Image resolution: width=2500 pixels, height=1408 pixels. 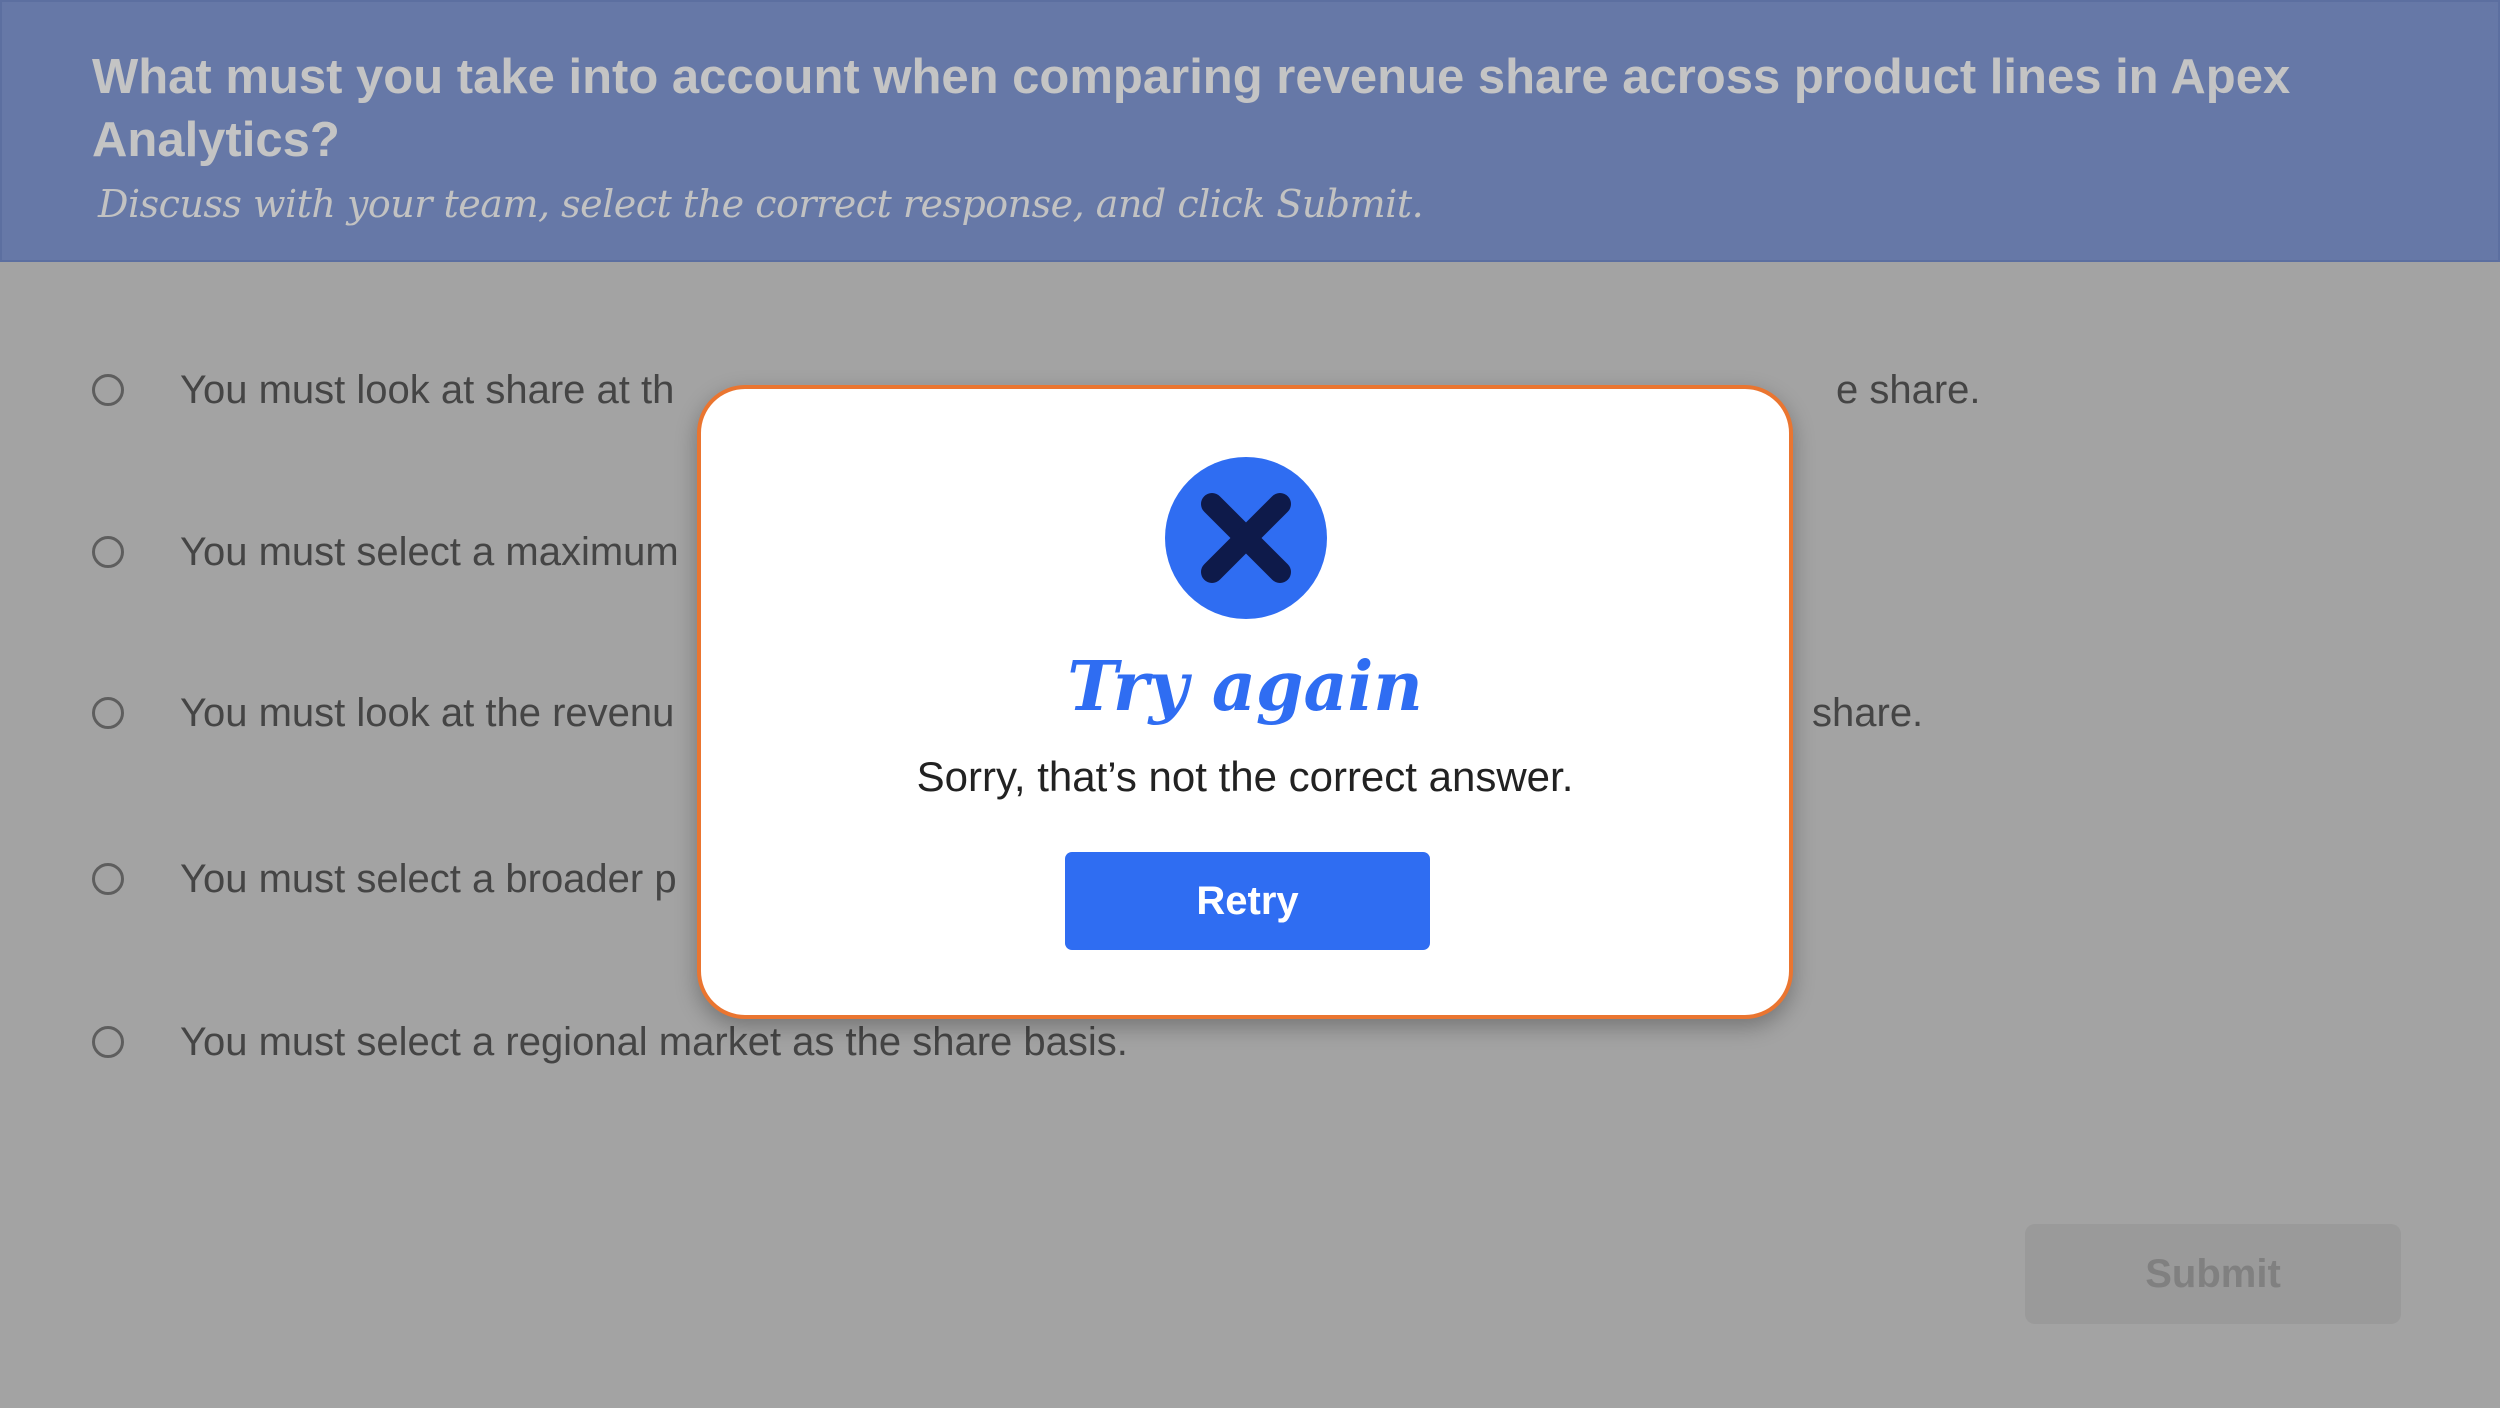 I want to click on retry-button: Retry, so click(x=1247, y=901).